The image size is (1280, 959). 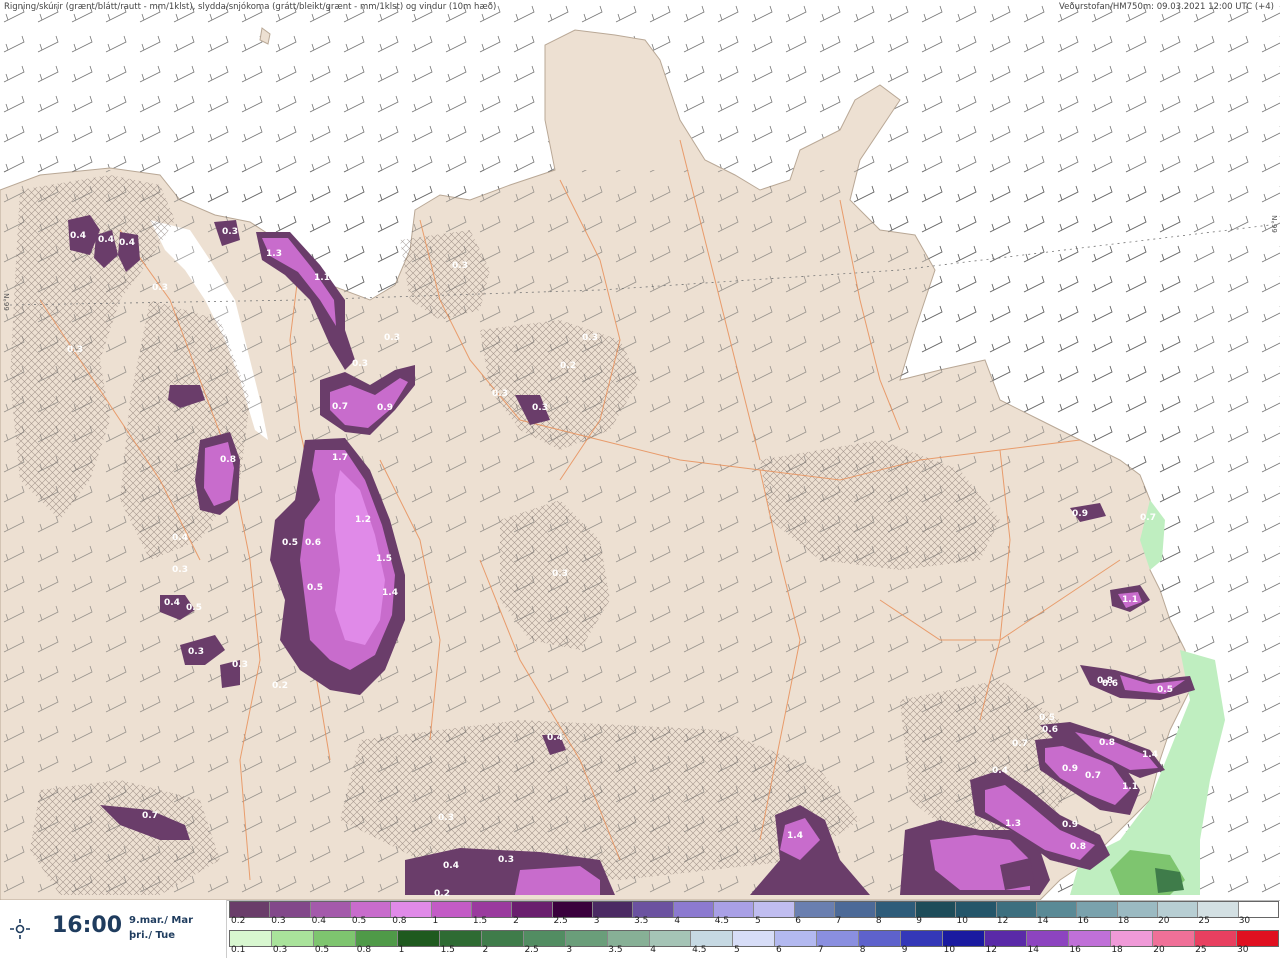 What do you see at coordinates (6, 302) in the screenshot?
I see `latitude-label-left: 66°N` at bounding box center [6, 302].